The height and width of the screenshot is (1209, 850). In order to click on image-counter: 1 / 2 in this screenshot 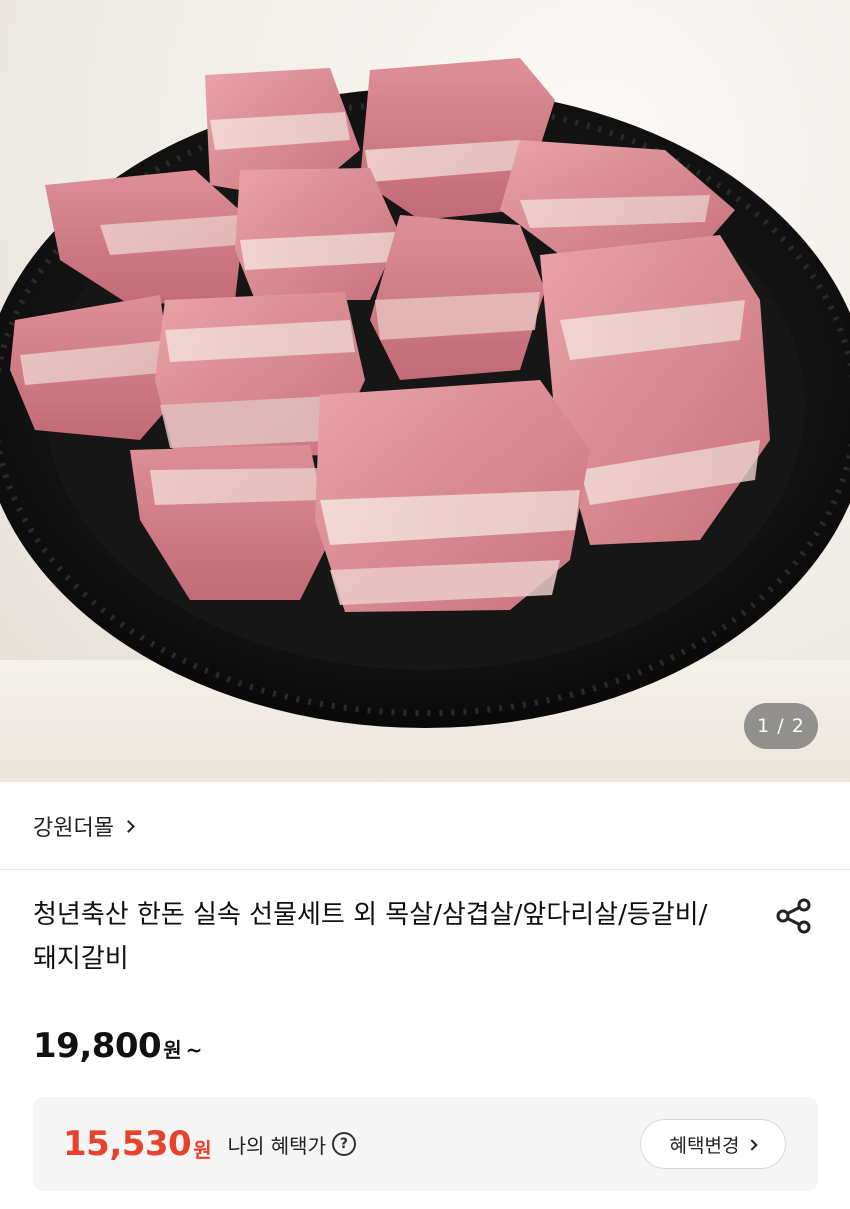, I will do `click(781, 726)`.